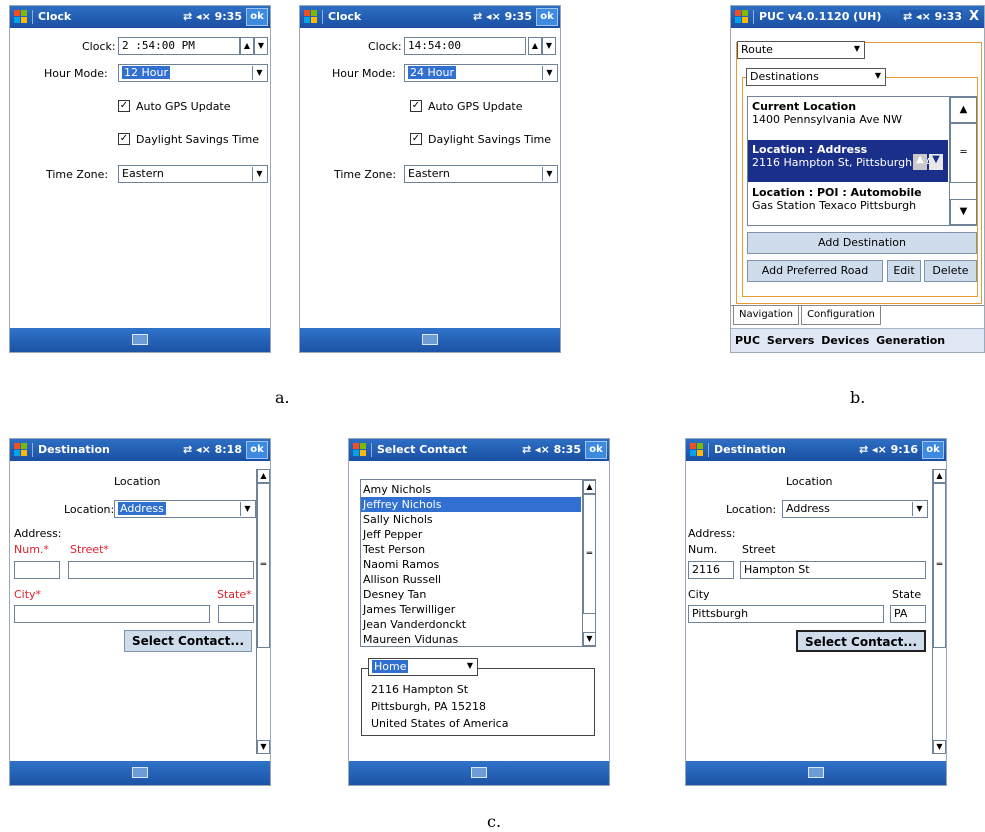  I want to click on route-select: Route ▼, so click(801, 50).